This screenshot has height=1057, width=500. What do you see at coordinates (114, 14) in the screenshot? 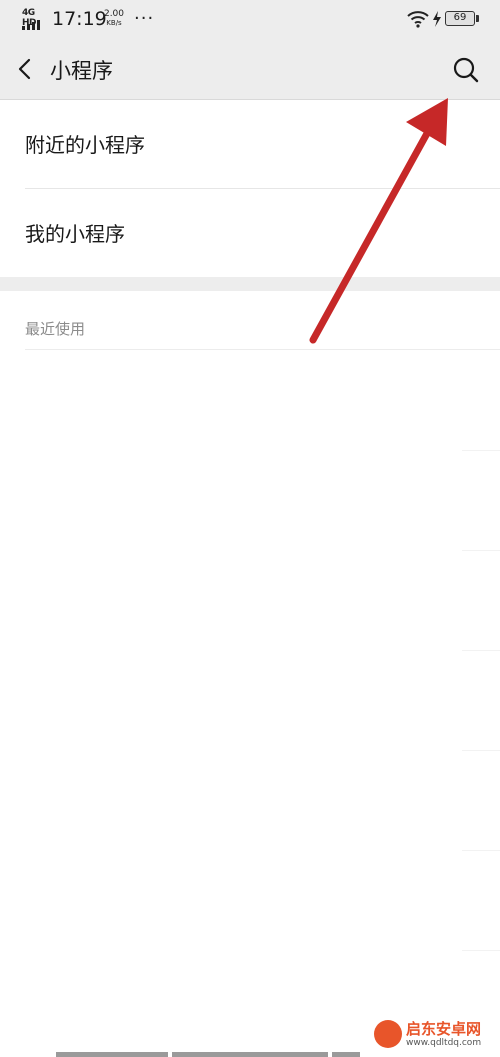
I see `speed-value: 2.00` at bounding box center [114, 14].